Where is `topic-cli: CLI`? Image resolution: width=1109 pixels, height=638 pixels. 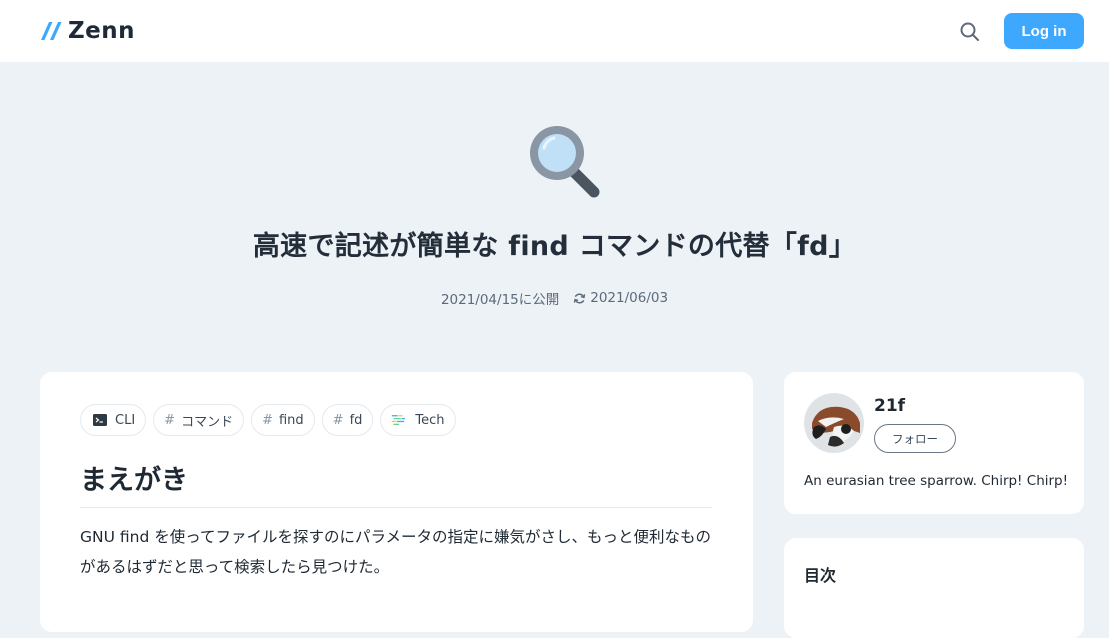 topic-cli: CLI is located at coordinates (113, 420).